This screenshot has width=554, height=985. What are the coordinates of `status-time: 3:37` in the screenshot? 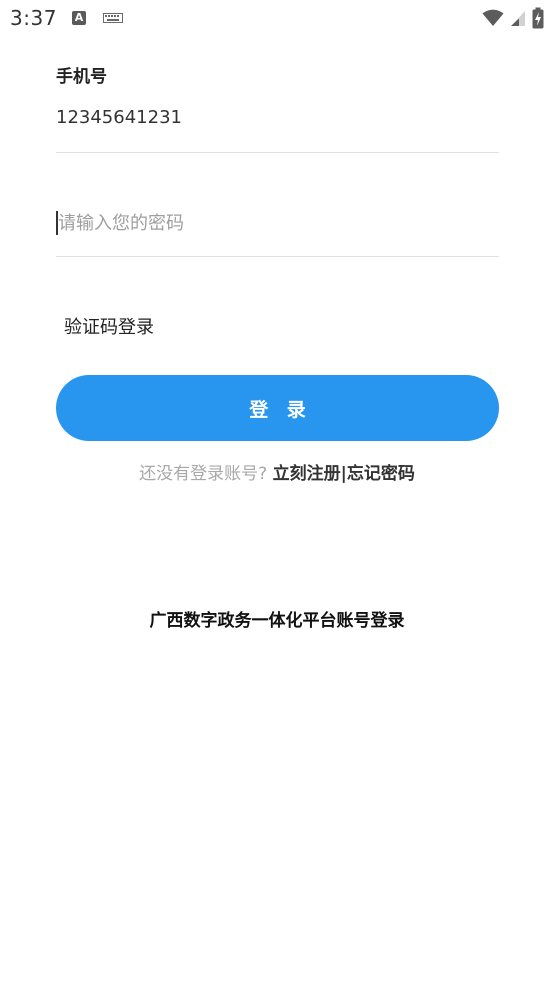 It's located at (33, 18).